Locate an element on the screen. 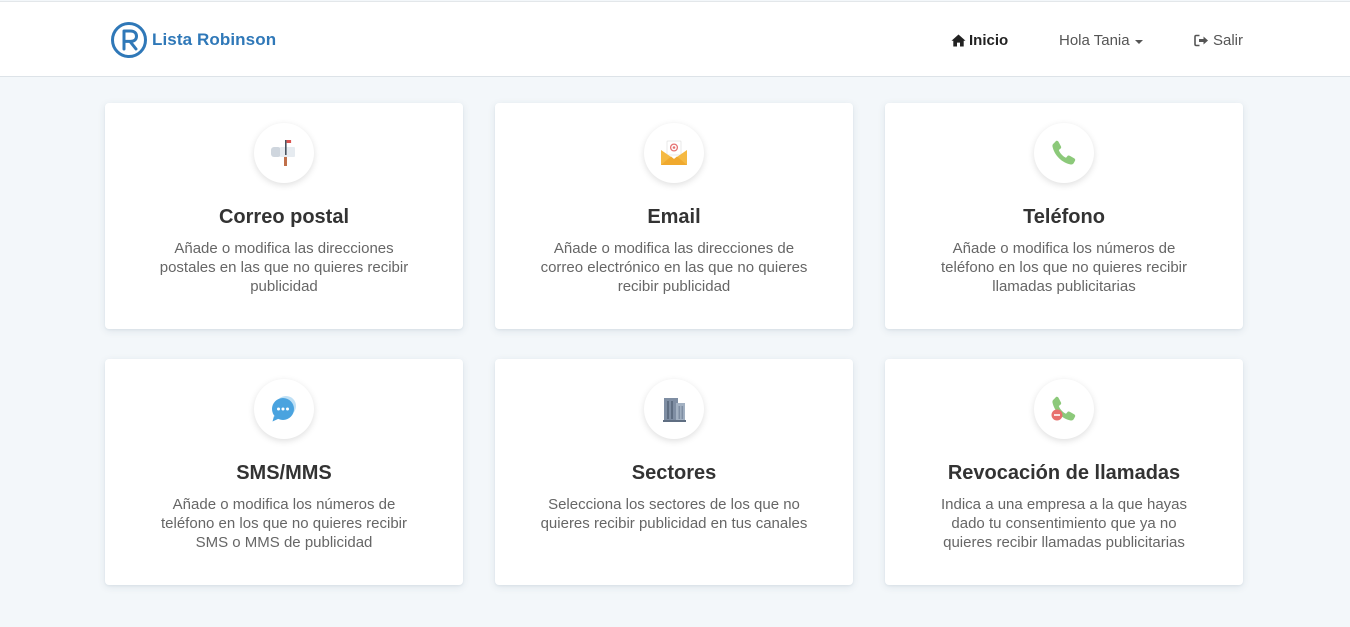  caret-down-icon is located at coordinates (1138, 41).